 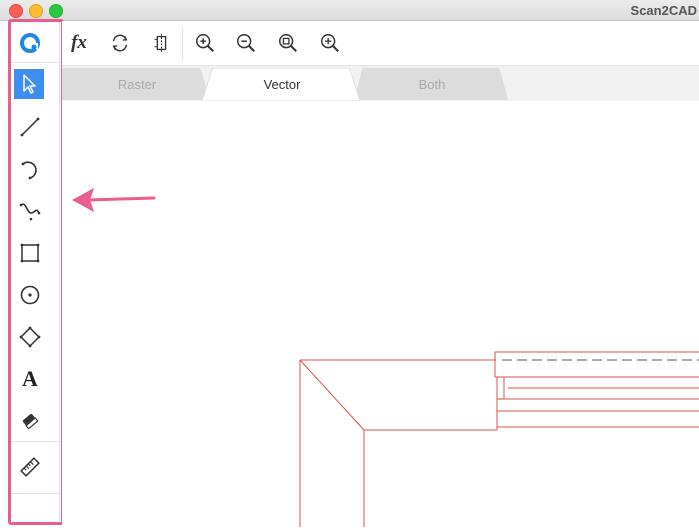 What do you see at coordinates (663, 10) in the screenshot?
I see `window-title: Scan2CAD` at bounding box center [663, 10].